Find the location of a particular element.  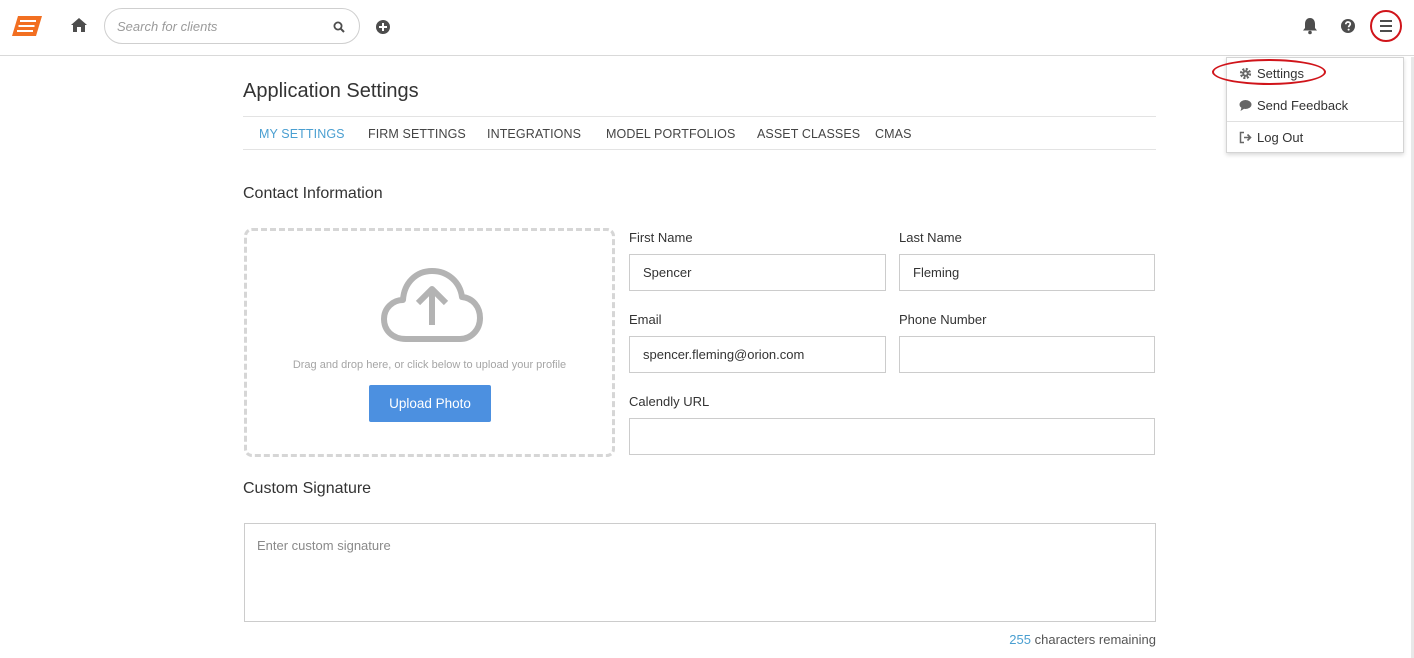

menu-item-log-out: Log Out is located at coordinates (1315, 137).